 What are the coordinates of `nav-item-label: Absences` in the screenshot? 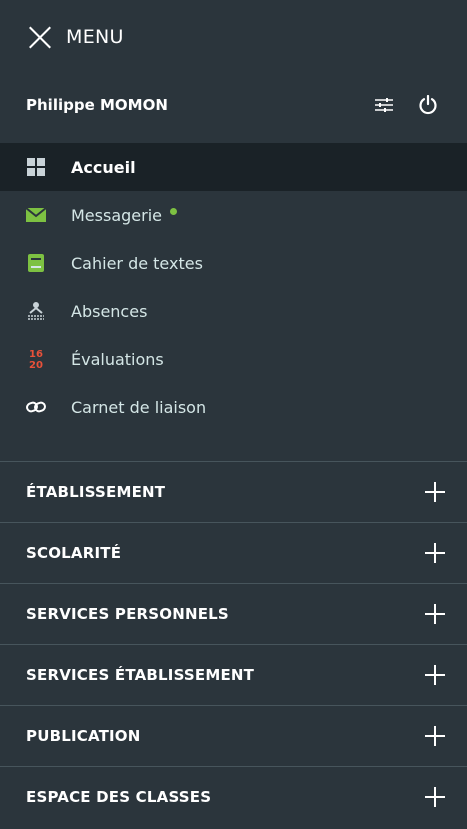 It's located at (109, 311).